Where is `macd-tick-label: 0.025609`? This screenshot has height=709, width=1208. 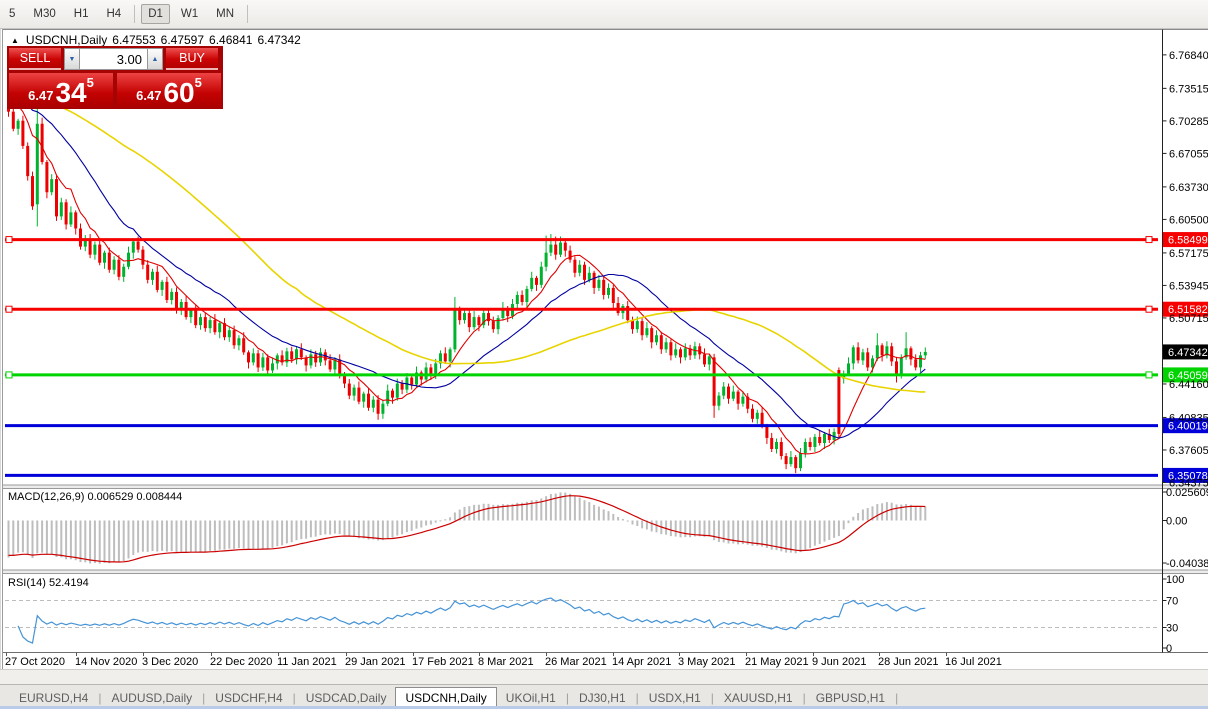 macd-tick-label: 0.025609 is located at coordinates (1187, 493).